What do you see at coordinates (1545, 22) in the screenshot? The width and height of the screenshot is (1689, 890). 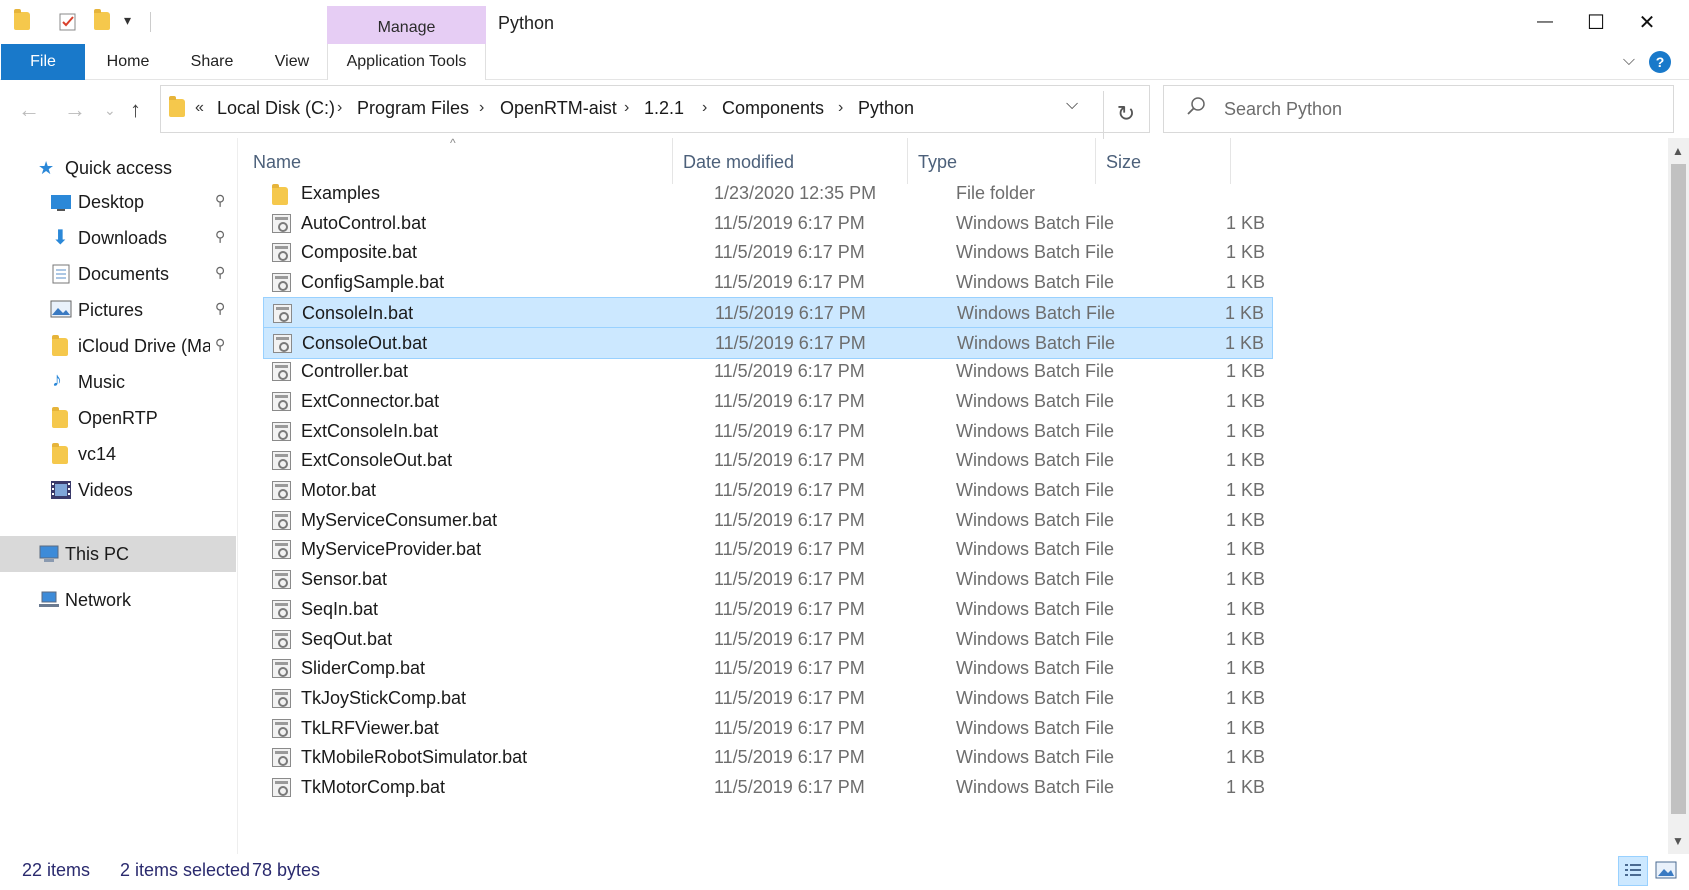 I see `minimize-button: —` at bounding box center [1545, 22].